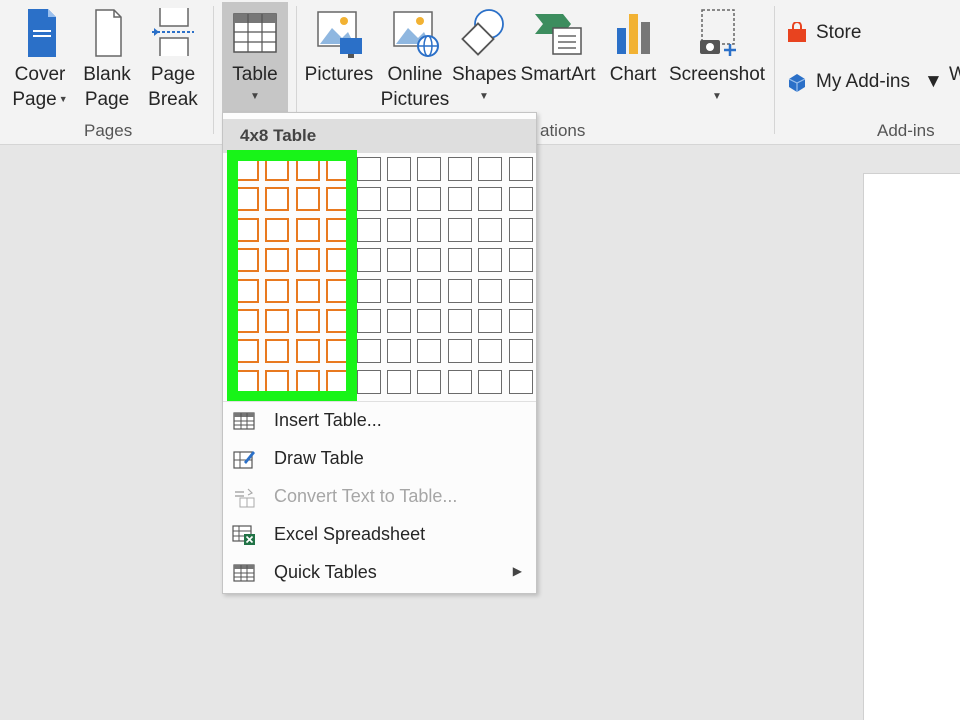  Describe the element at coordinates (484, 74) in the screenshot. I see `shapes-label: Shapes` at that location.